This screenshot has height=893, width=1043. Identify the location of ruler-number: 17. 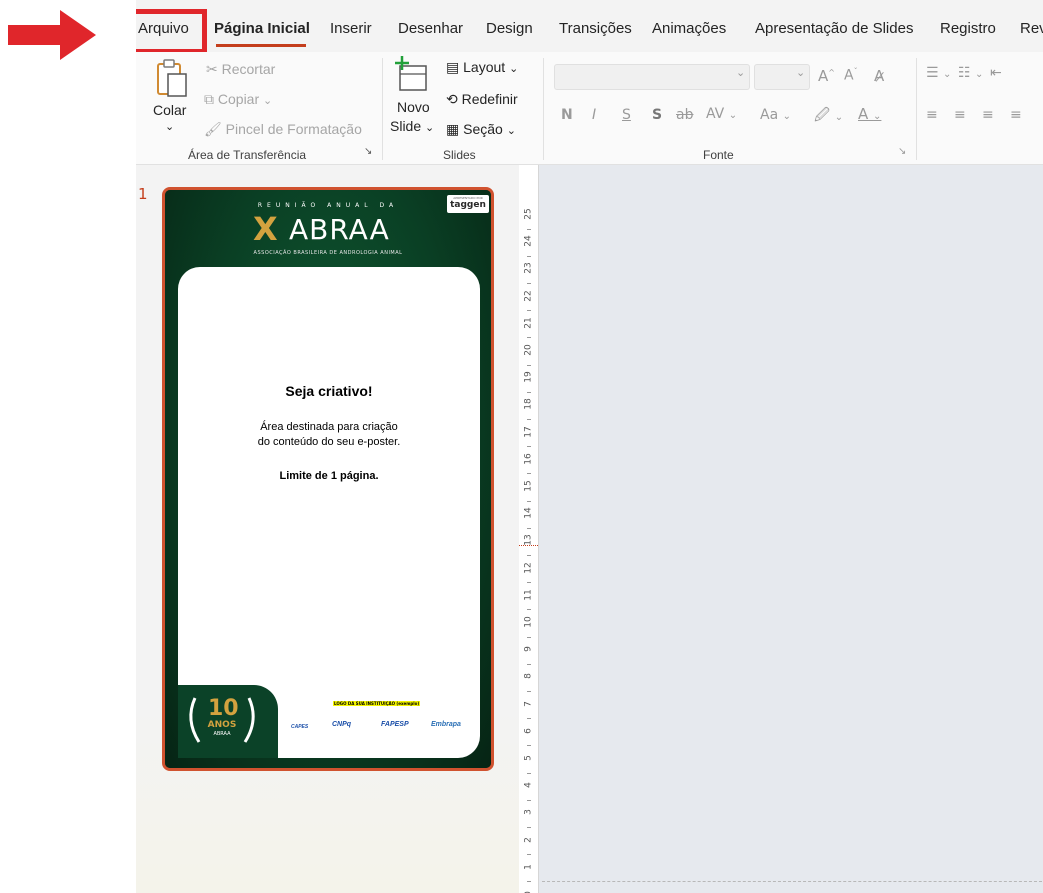
(528, 431).